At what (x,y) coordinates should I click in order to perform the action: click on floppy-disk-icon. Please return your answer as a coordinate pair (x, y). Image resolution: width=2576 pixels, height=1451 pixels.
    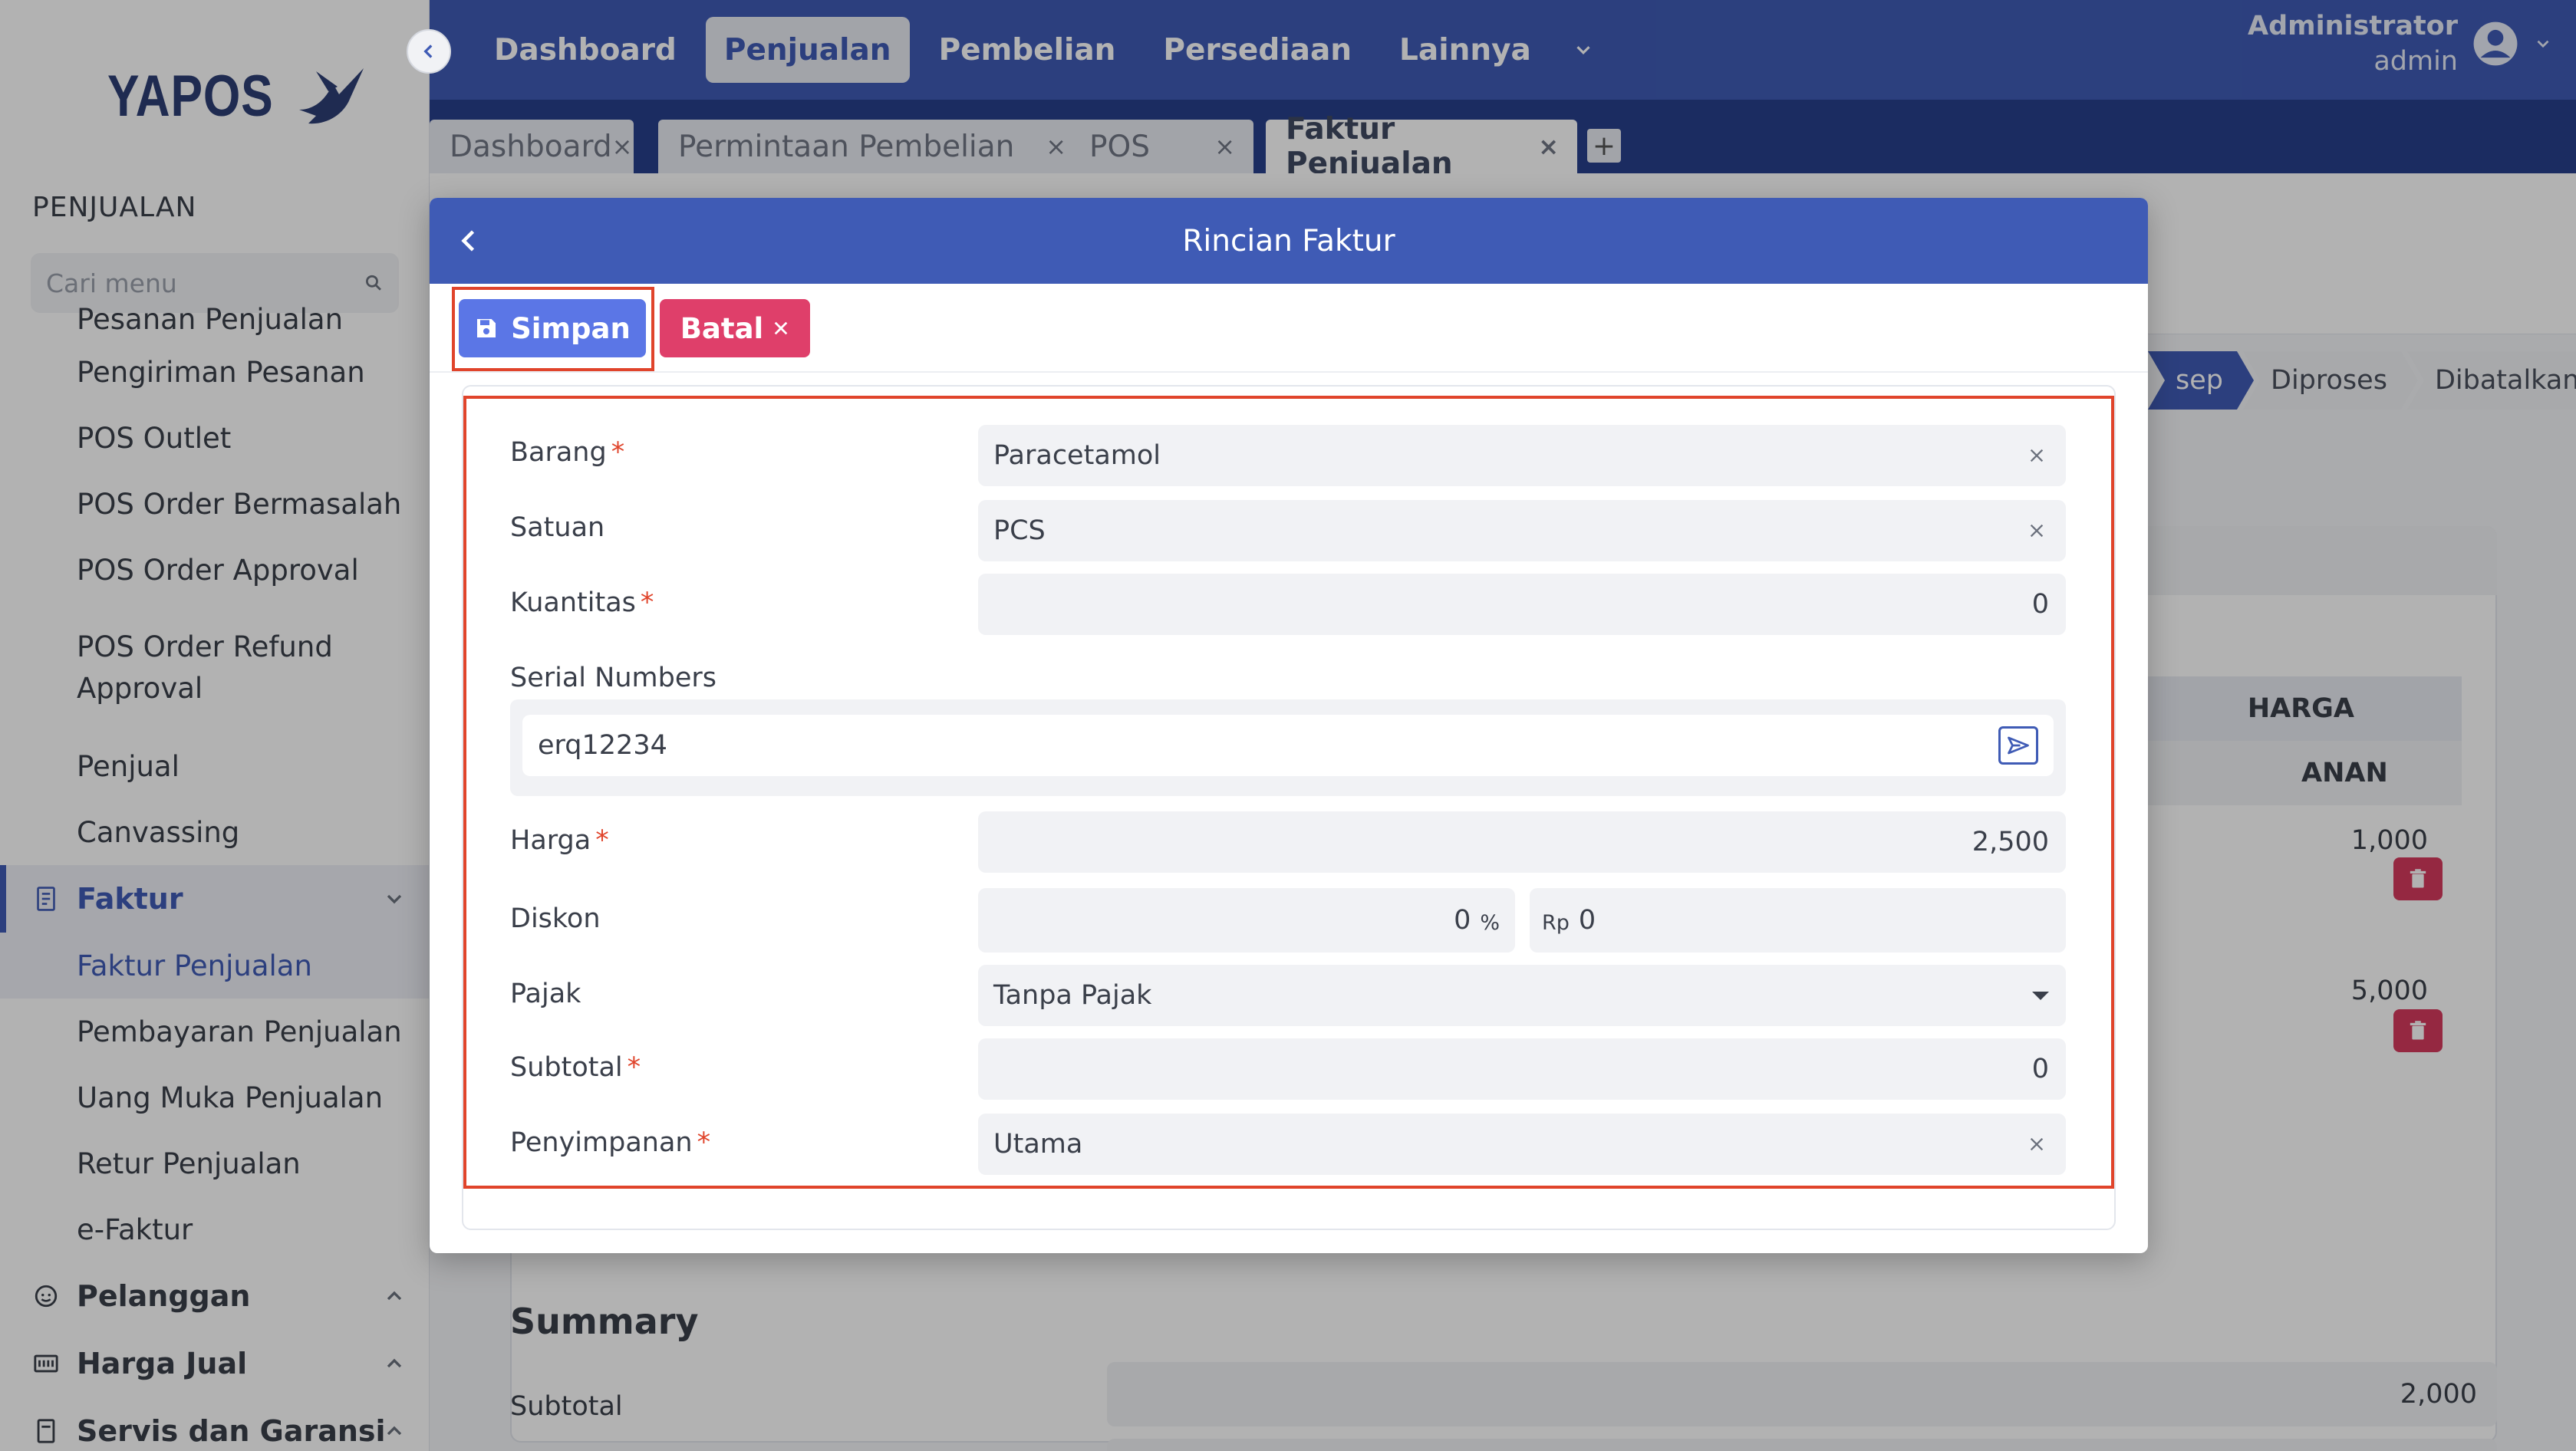
    Looking at the image, I should click on (486, 328).